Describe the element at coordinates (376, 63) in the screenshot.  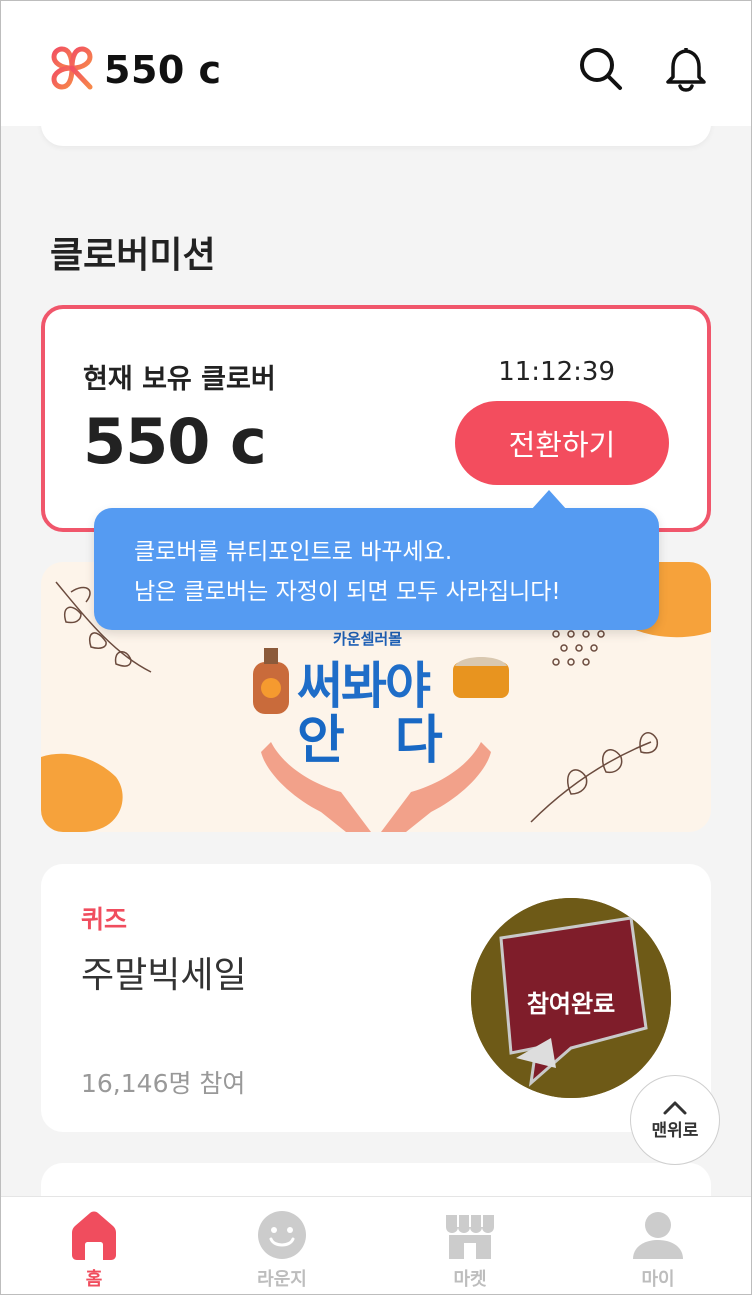
I see `app-header: 550 c` at that location.